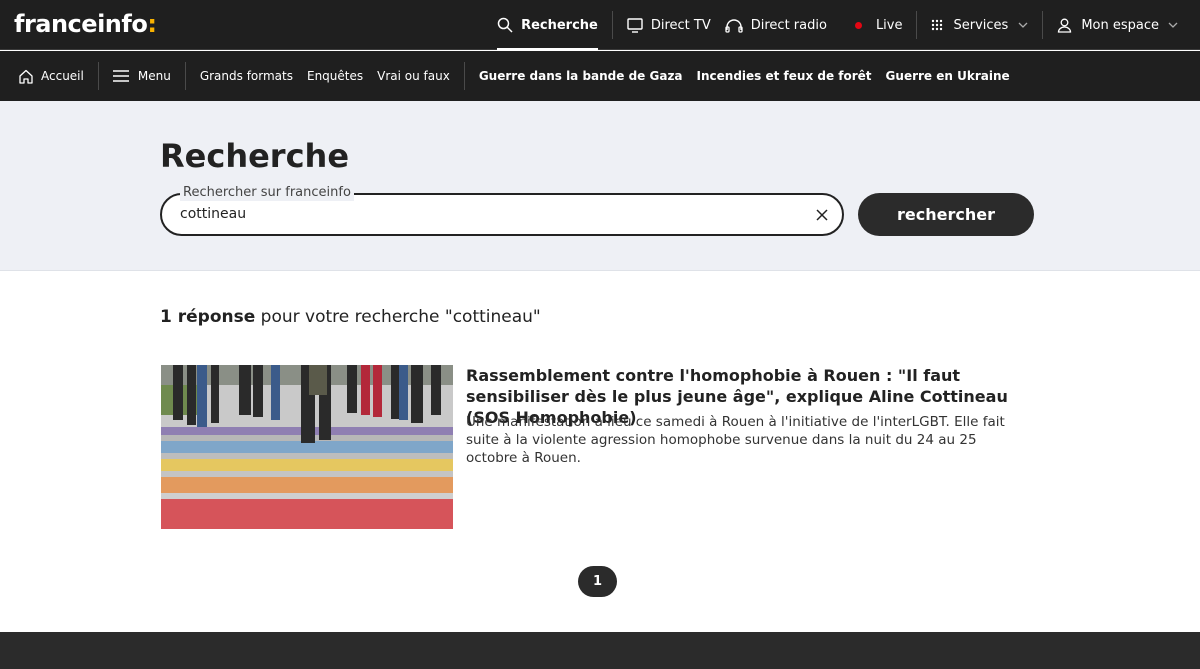 The width and height of the screenshot is (1200, 669). Describe the element at coordinates (669, 25) in the screenshot. I see `nav-direct-tv: Direct TV` at that location.